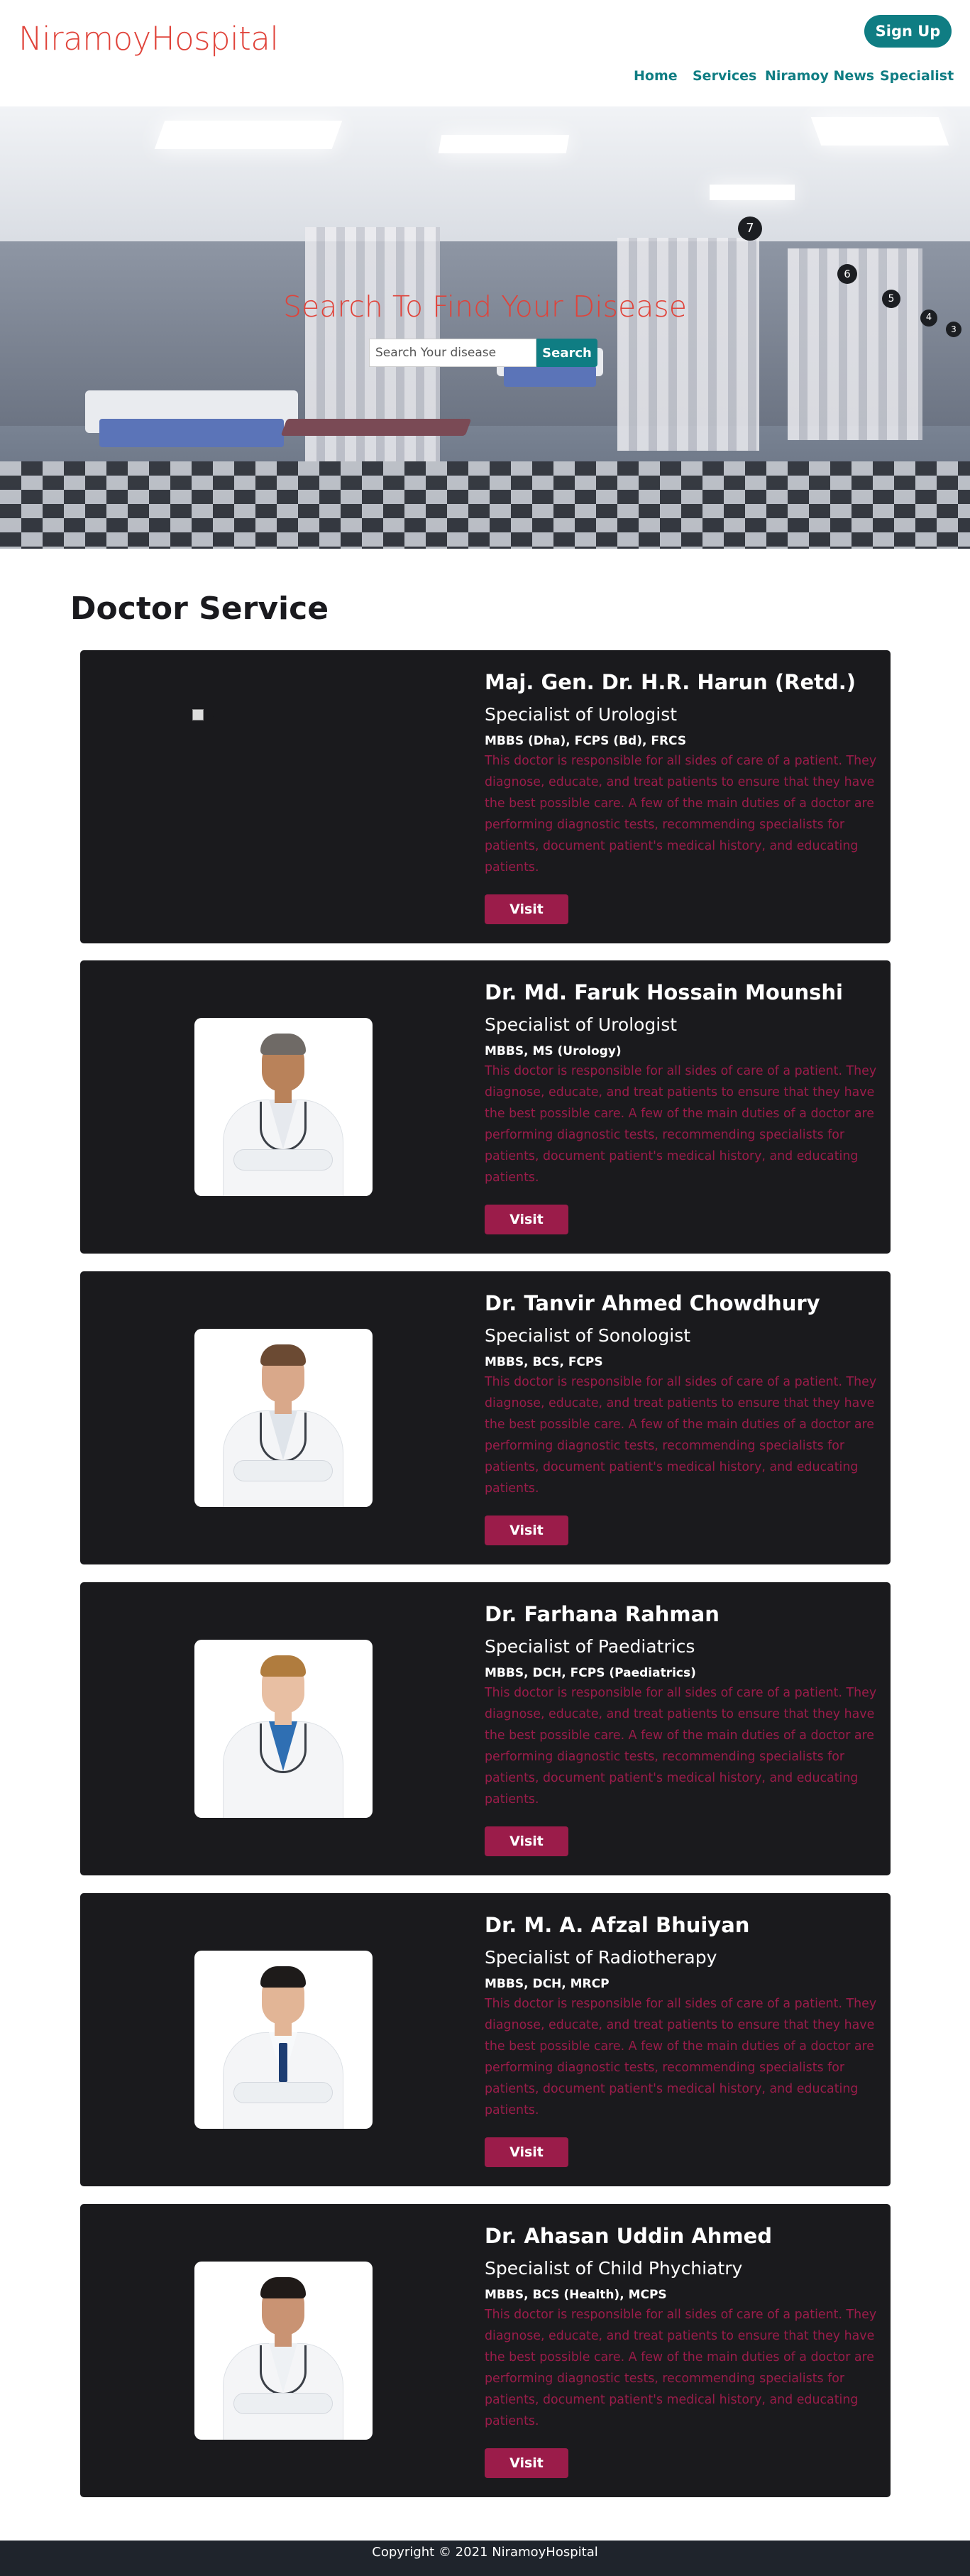 The height and width of the screenshot is (2576, 970). Describe the element at coordinates (725, 76) in the screenshot. I see `nav-link-services: Services` at that location.